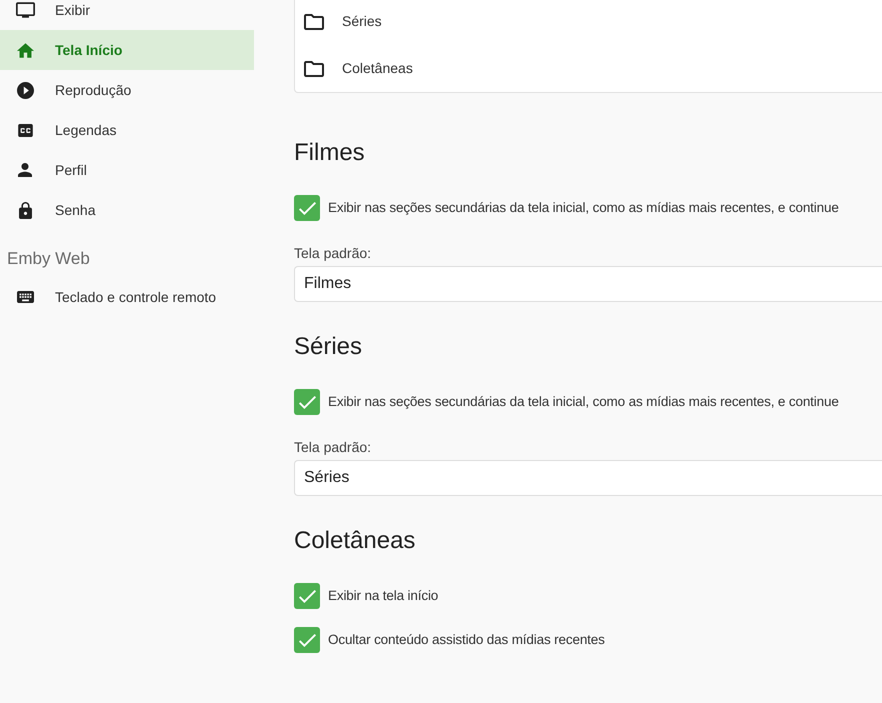  What do you see at coordinates (588, 284) in the screenshot?
I see `default-screen-select: Filmes` at bounding box center [588, 284].